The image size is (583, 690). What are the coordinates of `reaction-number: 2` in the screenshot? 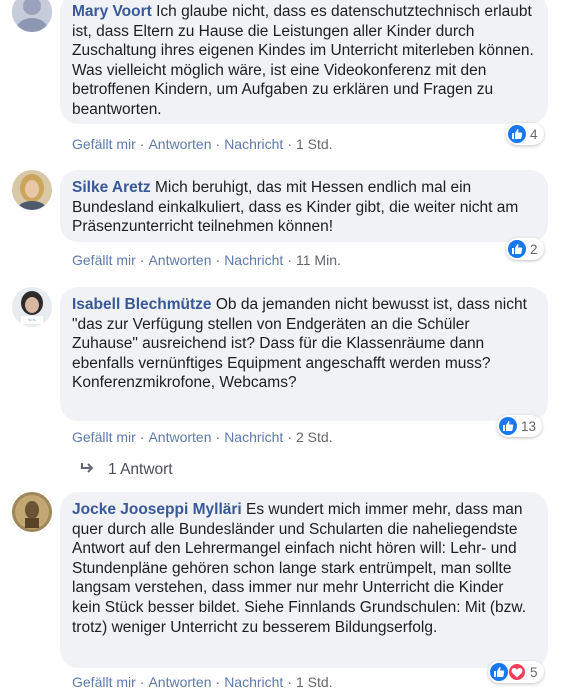 It's located at (534, 249).